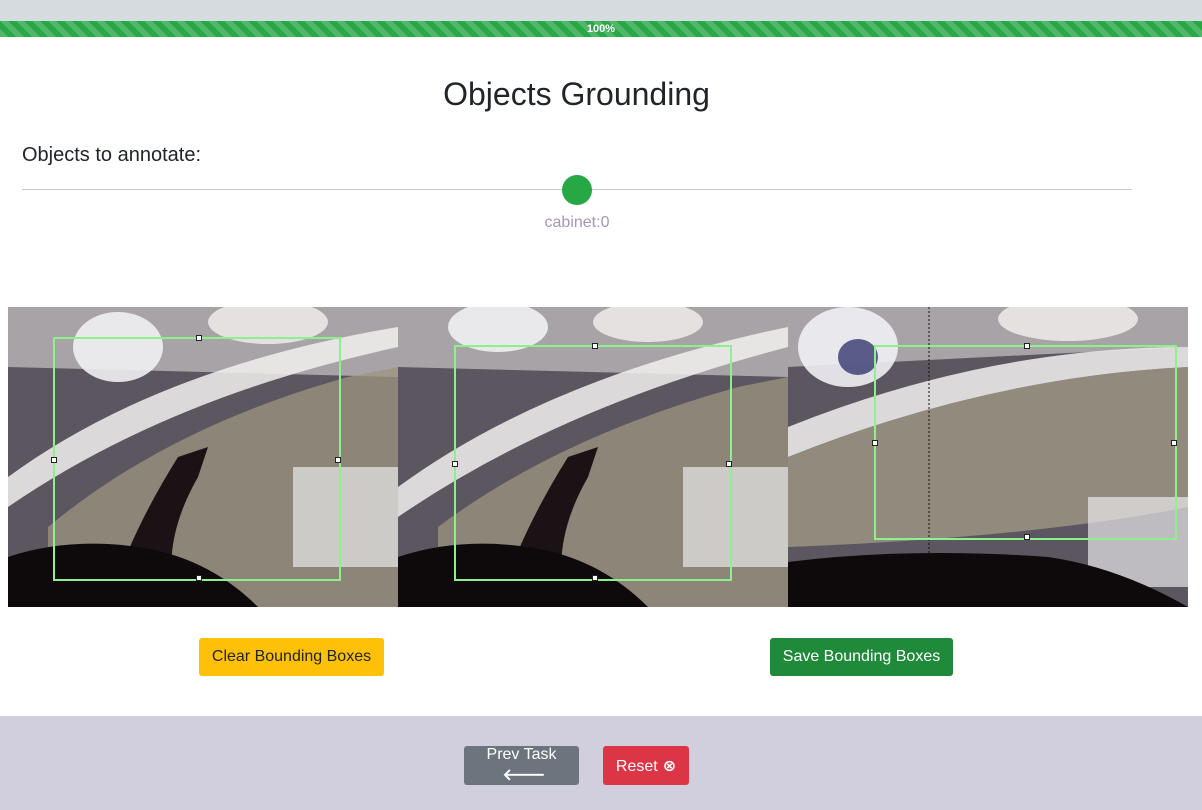  What do you see at coordinates (291, 657) in the screenshot?
I see `clear-bounding-boxes-button: Clear Bounding Boxes` at bounding box center [291, 657].